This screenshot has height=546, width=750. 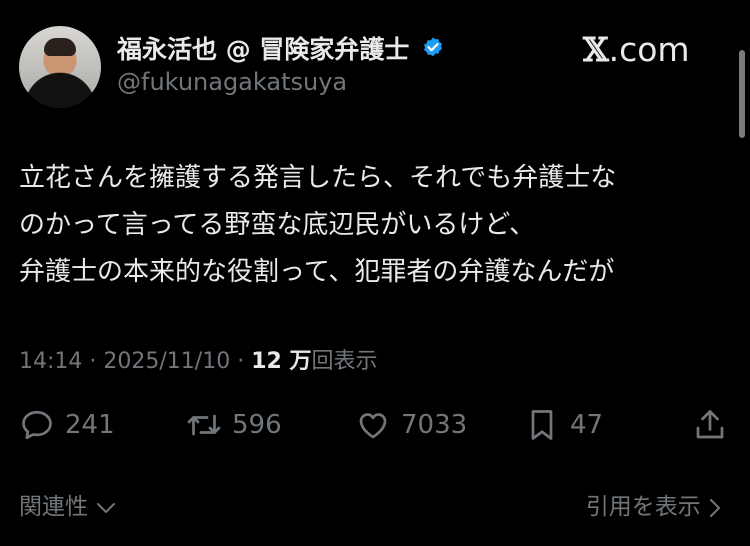 What do you see at coordinates (90, 425) in the screenshot?
I see `reply-count: 241` at bounding box center [90, 425].